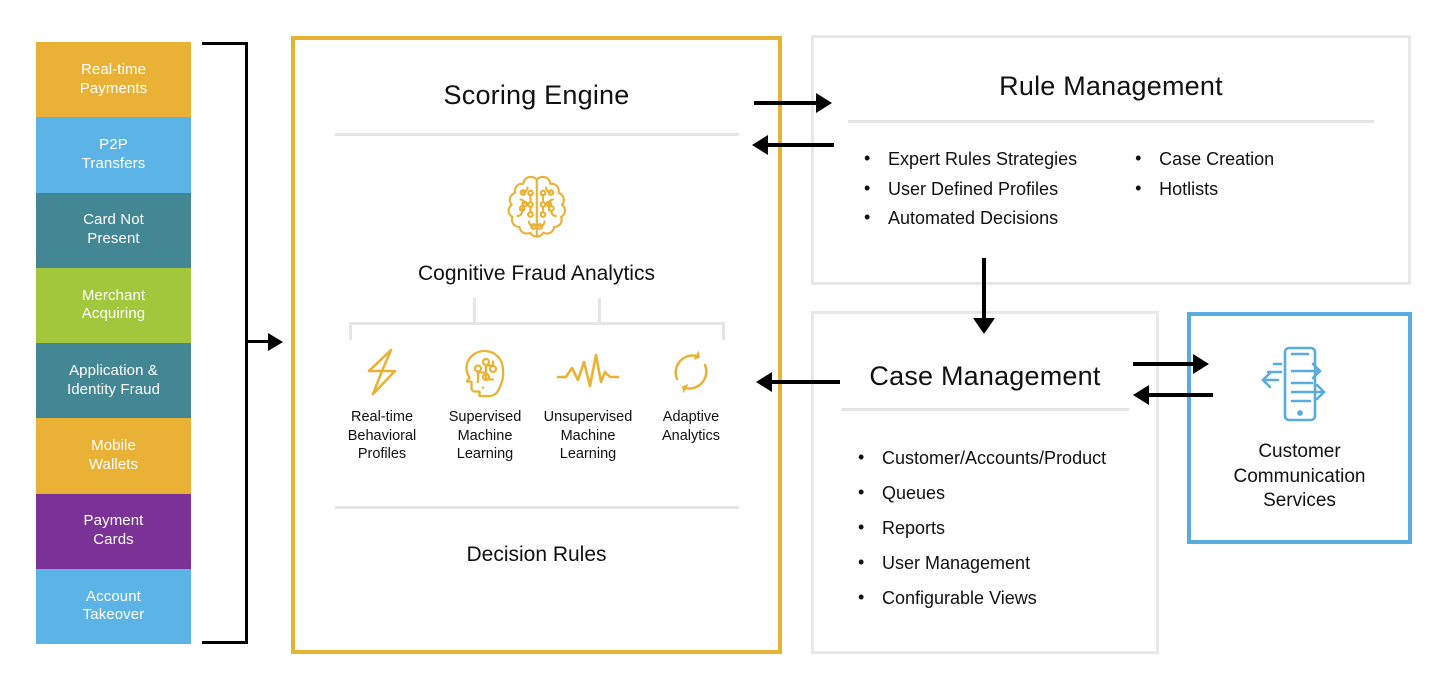 This screenshot has width=1450, height=684. What do you see at coordinates (113, 540) in the screenshot?
I see `channel-label-line2: Cards` at bounding box center [113, 540].